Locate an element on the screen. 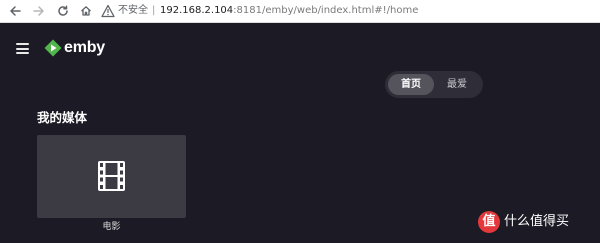 The height and width of the screenshot is (243, 600). watermark-text: 什么值得买 is located at coordinates (537, 221).